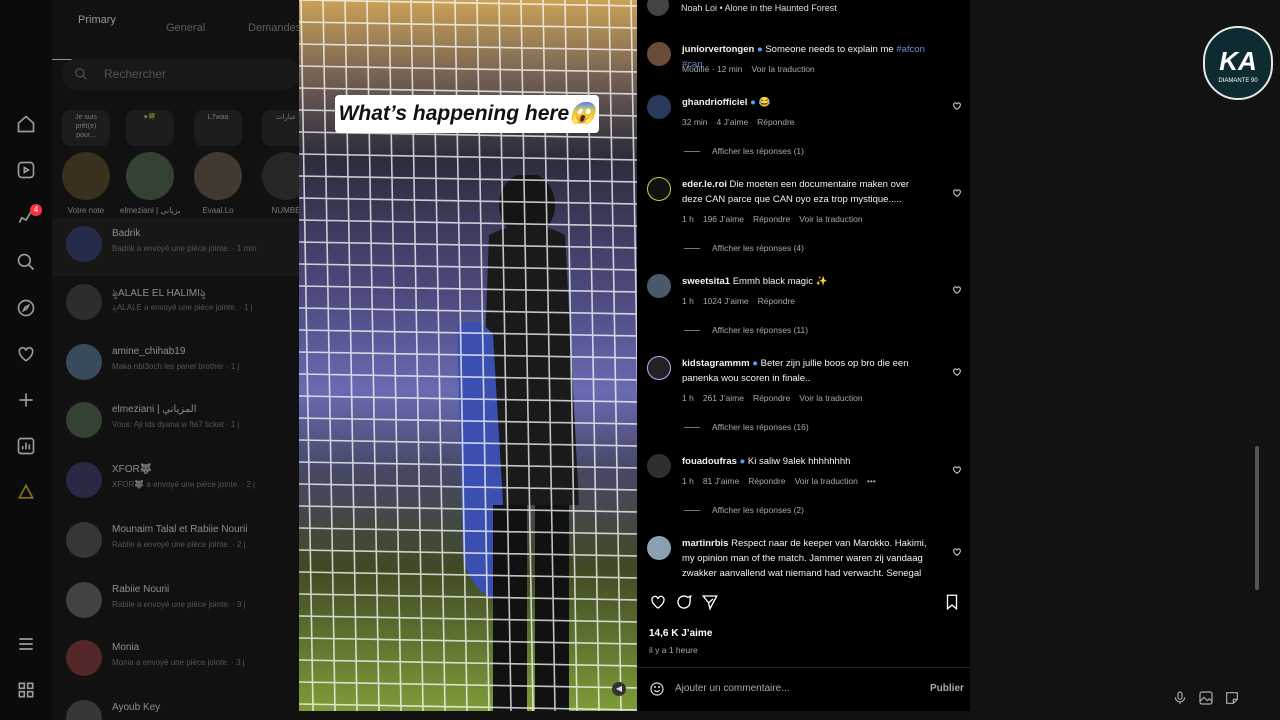  I want to click on comment-likes: 4 J’aime, so click(733, 122).